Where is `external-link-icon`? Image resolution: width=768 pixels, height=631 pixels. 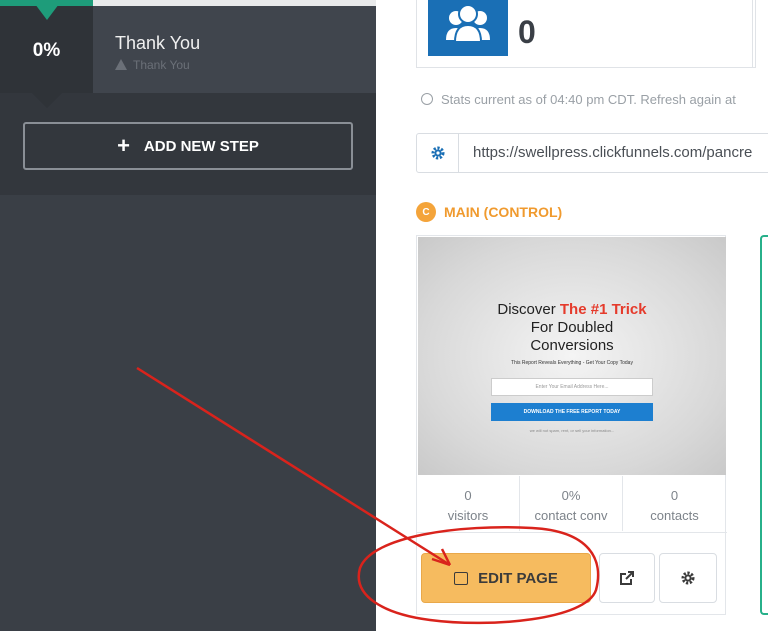
external-link-icon is located at coordinates (627, 578).